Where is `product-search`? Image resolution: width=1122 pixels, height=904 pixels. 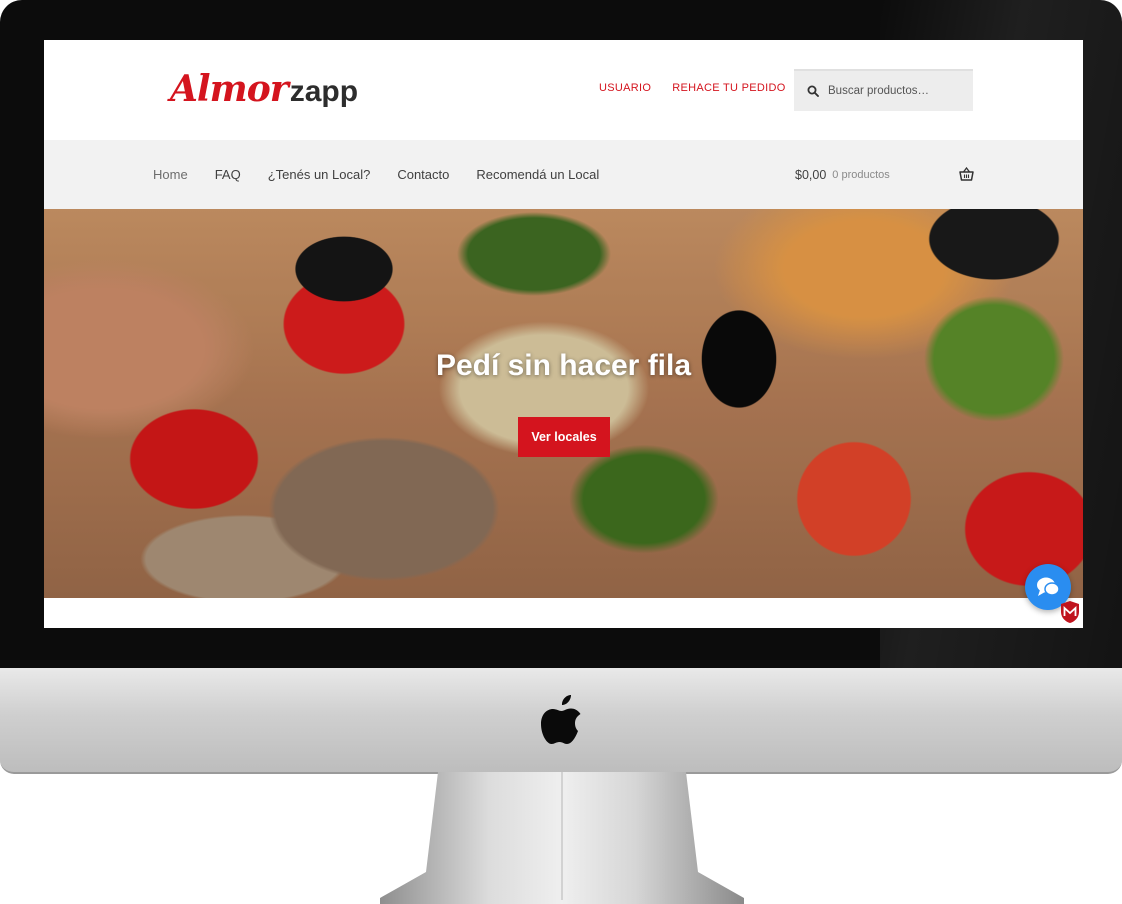 product-search is located at coordinates (883, 90).